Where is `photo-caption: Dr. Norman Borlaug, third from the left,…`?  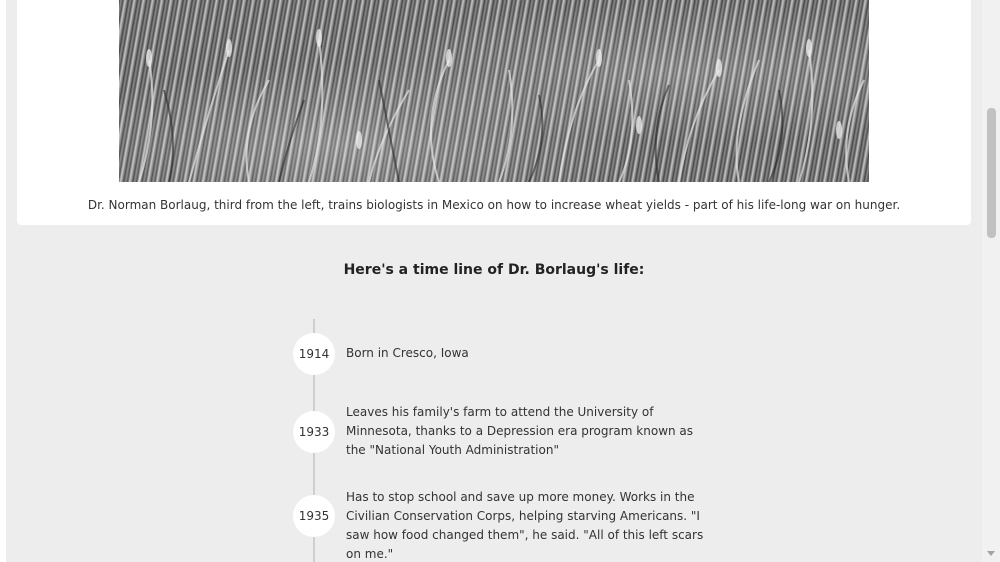 photo-caption: Dr. Norman Borlaug, third from the left,… is located at coordinates (494, 205).